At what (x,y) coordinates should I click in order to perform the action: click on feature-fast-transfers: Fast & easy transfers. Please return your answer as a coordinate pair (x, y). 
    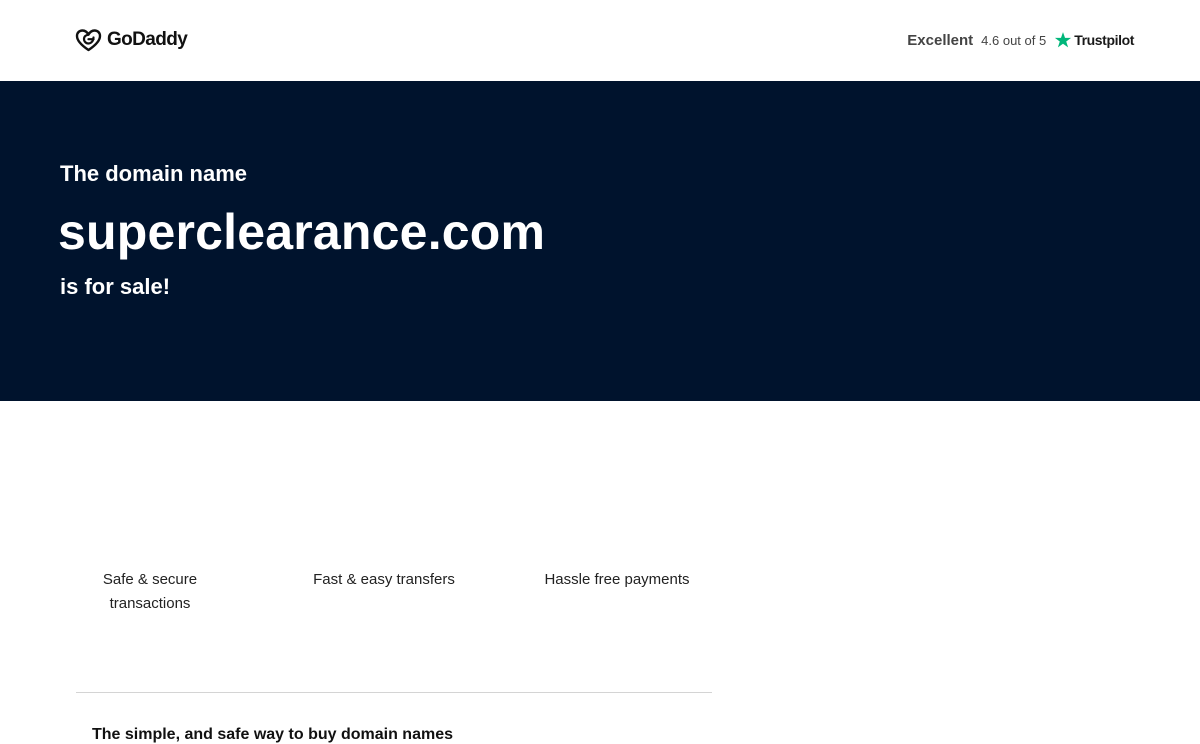
    Looking at the image, I should click on (384, 580).